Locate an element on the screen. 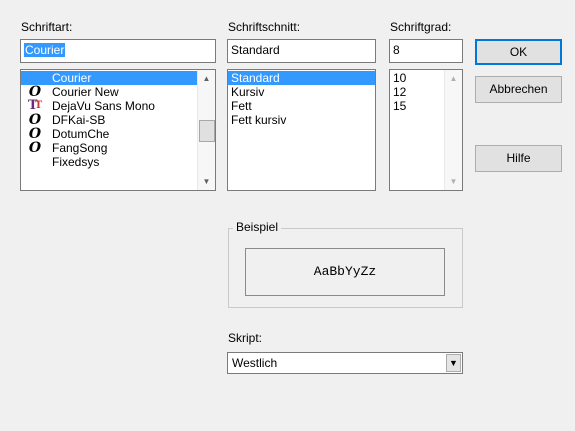  size-list: 10 12 15 ▲ ▼ is located at coordinates (426, 130).